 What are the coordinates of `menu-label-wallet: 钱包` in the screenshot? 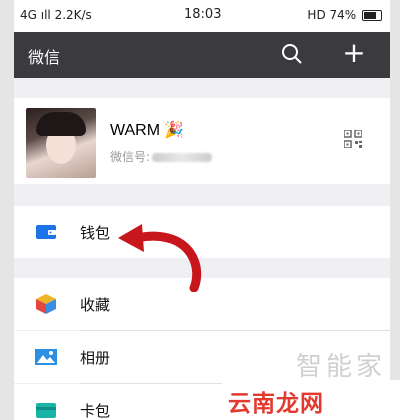 It's located at (95, 233).